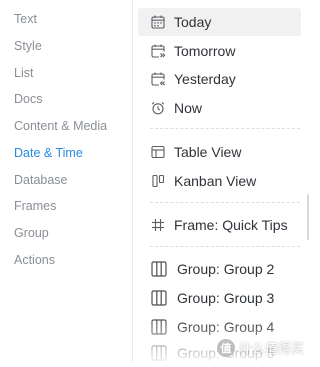 The height and width of the screenshot is (367, 320). What do you see at coordinates (28, 46) in the screenshot?
I see `category-style: Style` at bounding box center [28, 46].